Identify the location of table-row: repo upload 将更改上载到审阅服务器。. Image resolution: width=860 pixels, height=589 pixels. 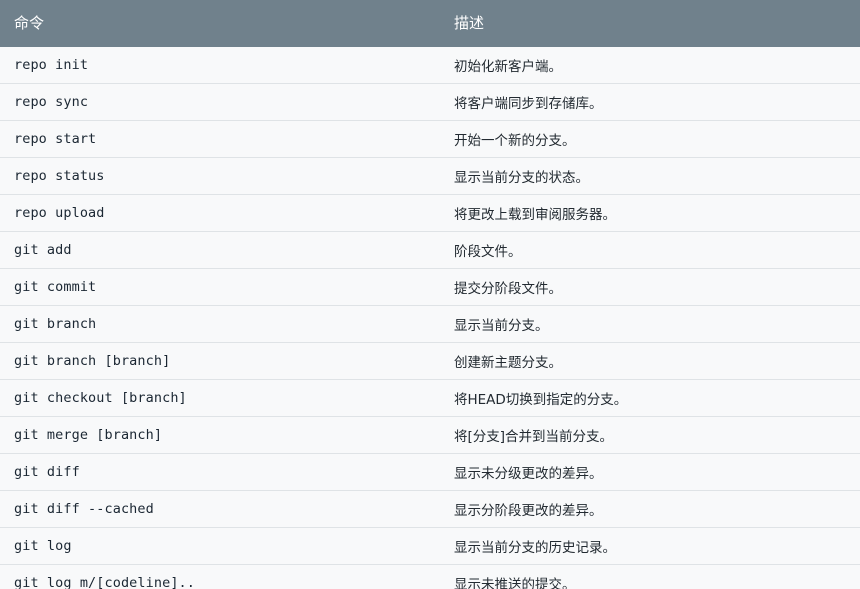
(430, 213).